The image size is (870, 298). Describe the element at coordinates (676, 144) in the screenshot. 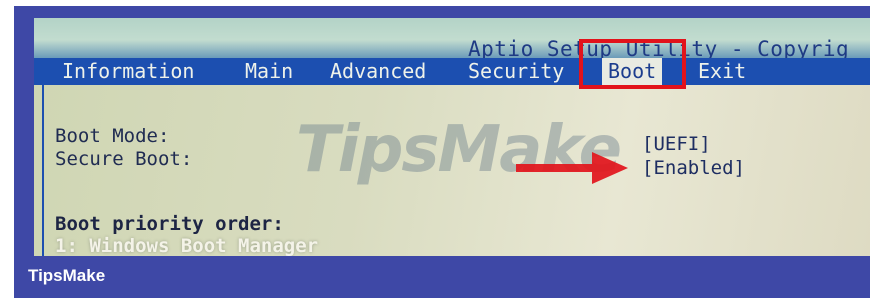

I see `boot-mode-value: [UEFI]` at that location.